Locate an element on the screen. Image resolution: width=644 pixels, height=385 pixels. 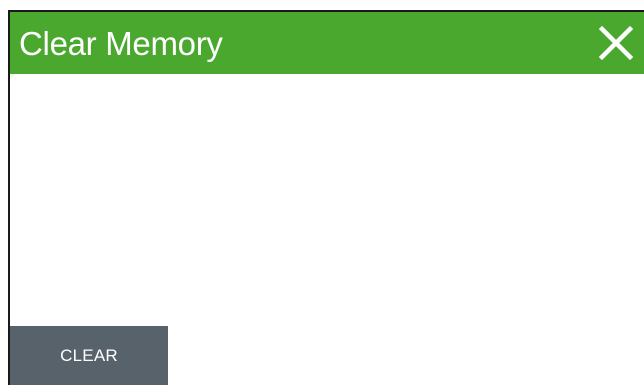
close-icon is located at coordinates (616, 43).